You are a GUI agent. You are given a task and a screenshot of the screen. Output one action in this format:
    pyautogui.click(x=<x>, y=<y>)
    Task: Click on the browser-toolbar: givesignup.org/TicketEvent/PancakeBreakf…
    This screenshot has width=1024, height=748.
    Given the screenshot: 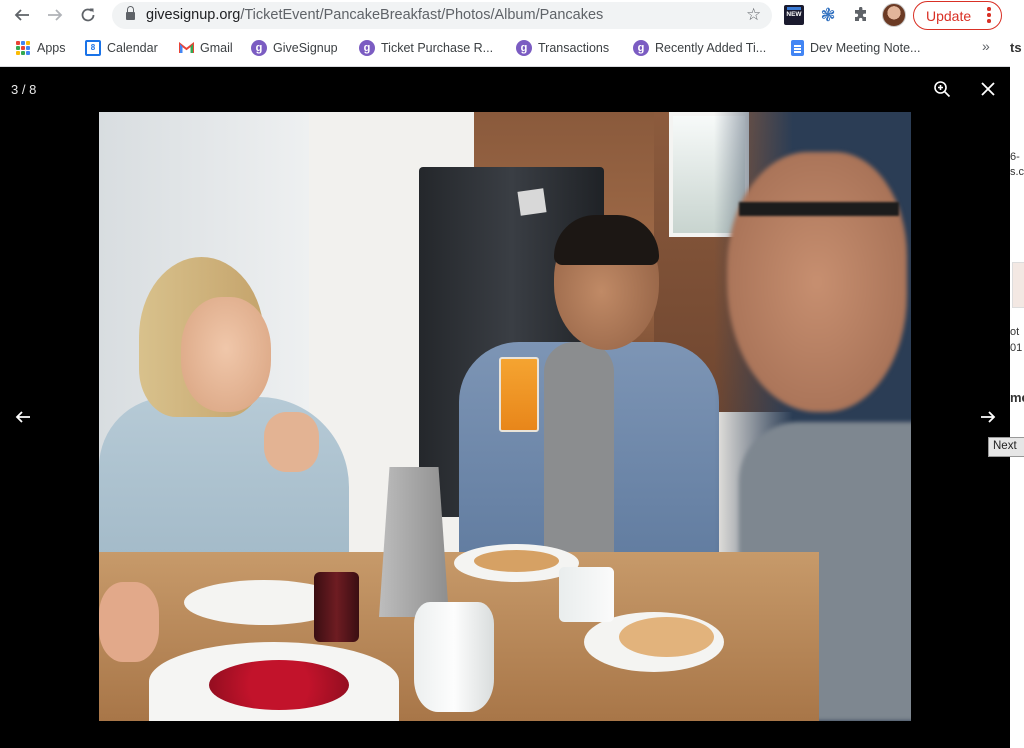 What is the action you would take?
    pyautogui.click(x=505, y=15)
    